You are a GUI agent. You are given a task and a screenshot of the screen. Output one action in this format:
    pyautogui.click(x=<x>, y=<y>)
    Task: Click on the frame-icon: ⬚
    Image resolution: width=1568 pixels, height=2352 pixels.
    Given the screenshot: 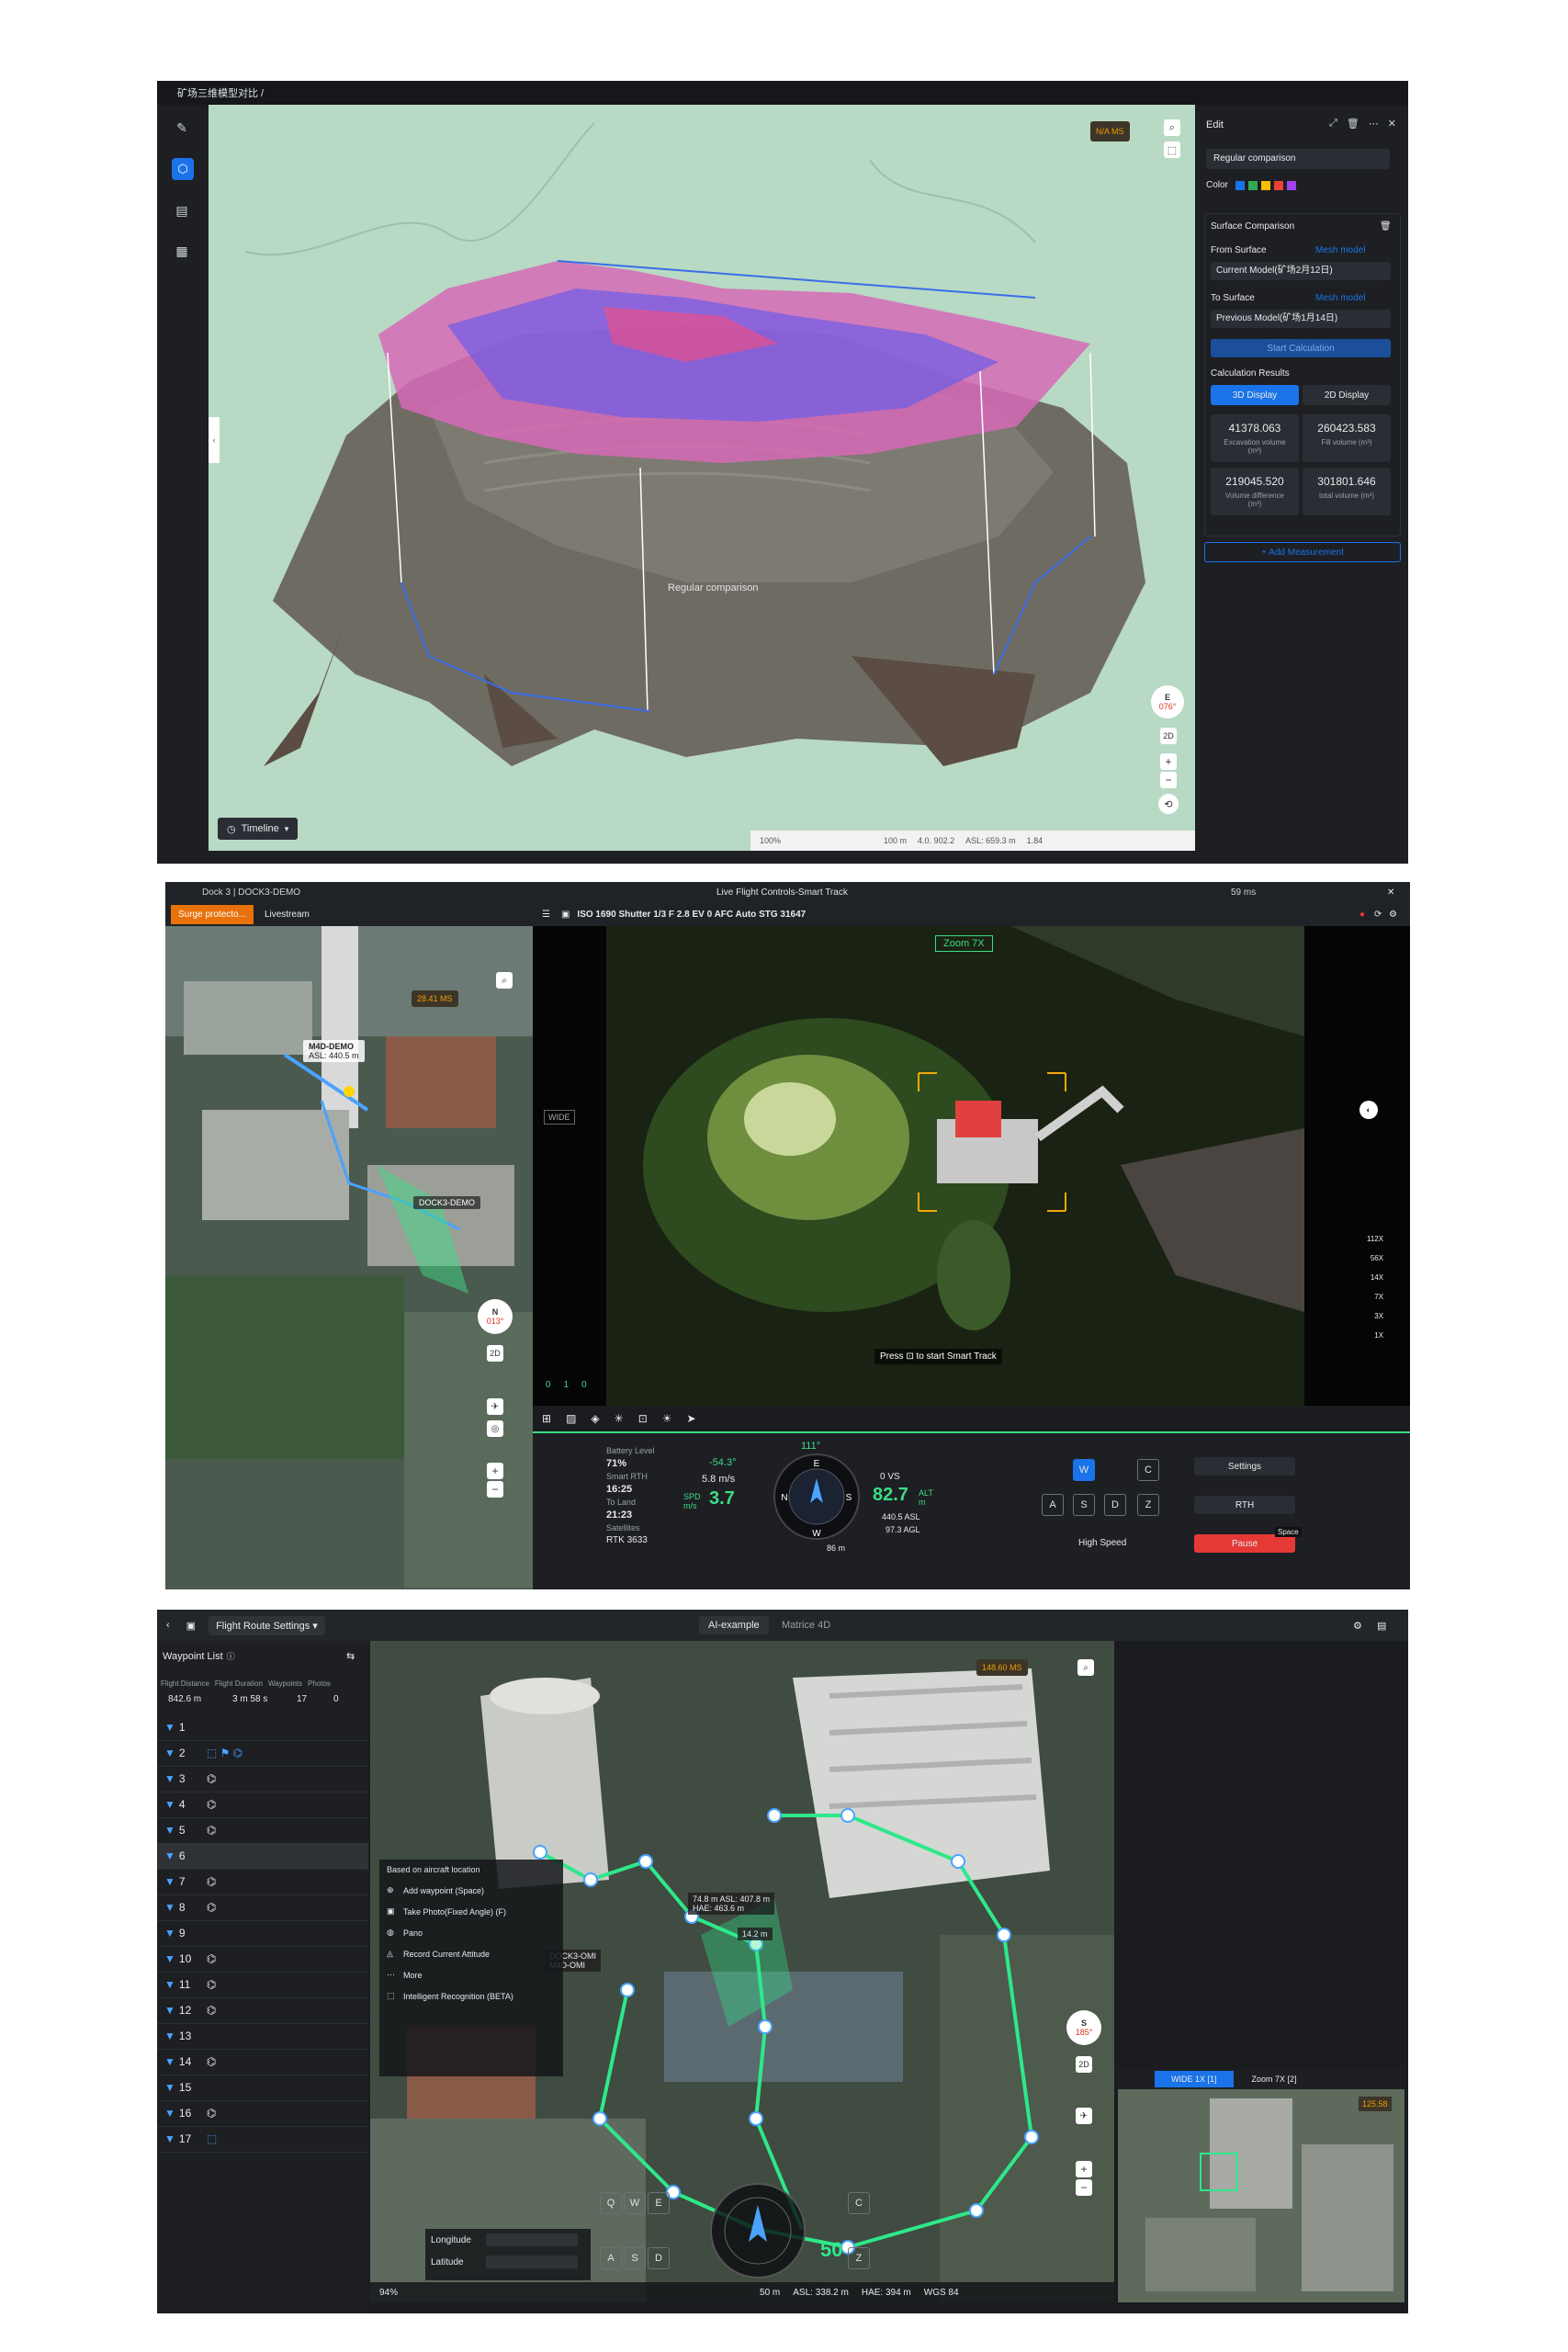 What is the action you would take?
    pyautogui.click(x=1172, y=149)
    